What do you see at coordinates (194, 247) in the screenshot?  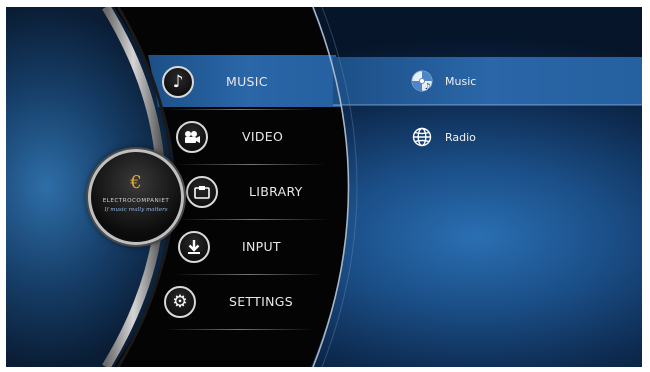 I see `input-download-icon` at bounding box center [194, 247].